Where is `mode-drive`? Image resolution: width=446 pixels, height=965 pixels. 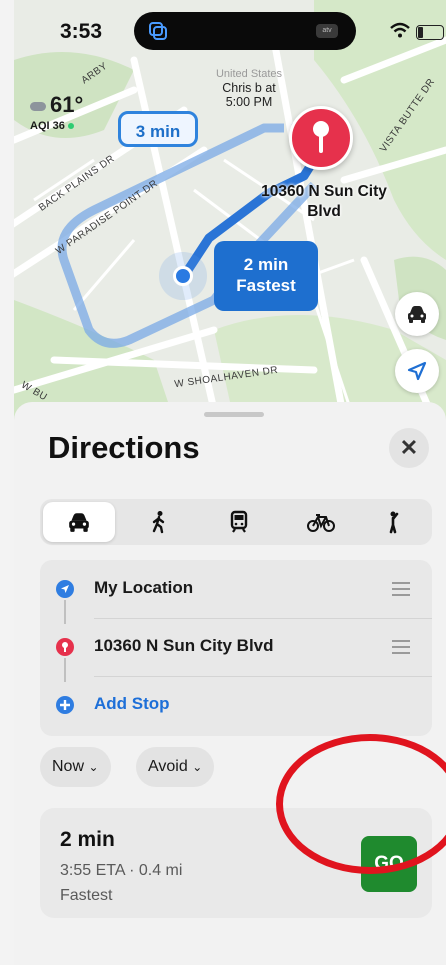 mode-drive is located at coordinates (79, 522).